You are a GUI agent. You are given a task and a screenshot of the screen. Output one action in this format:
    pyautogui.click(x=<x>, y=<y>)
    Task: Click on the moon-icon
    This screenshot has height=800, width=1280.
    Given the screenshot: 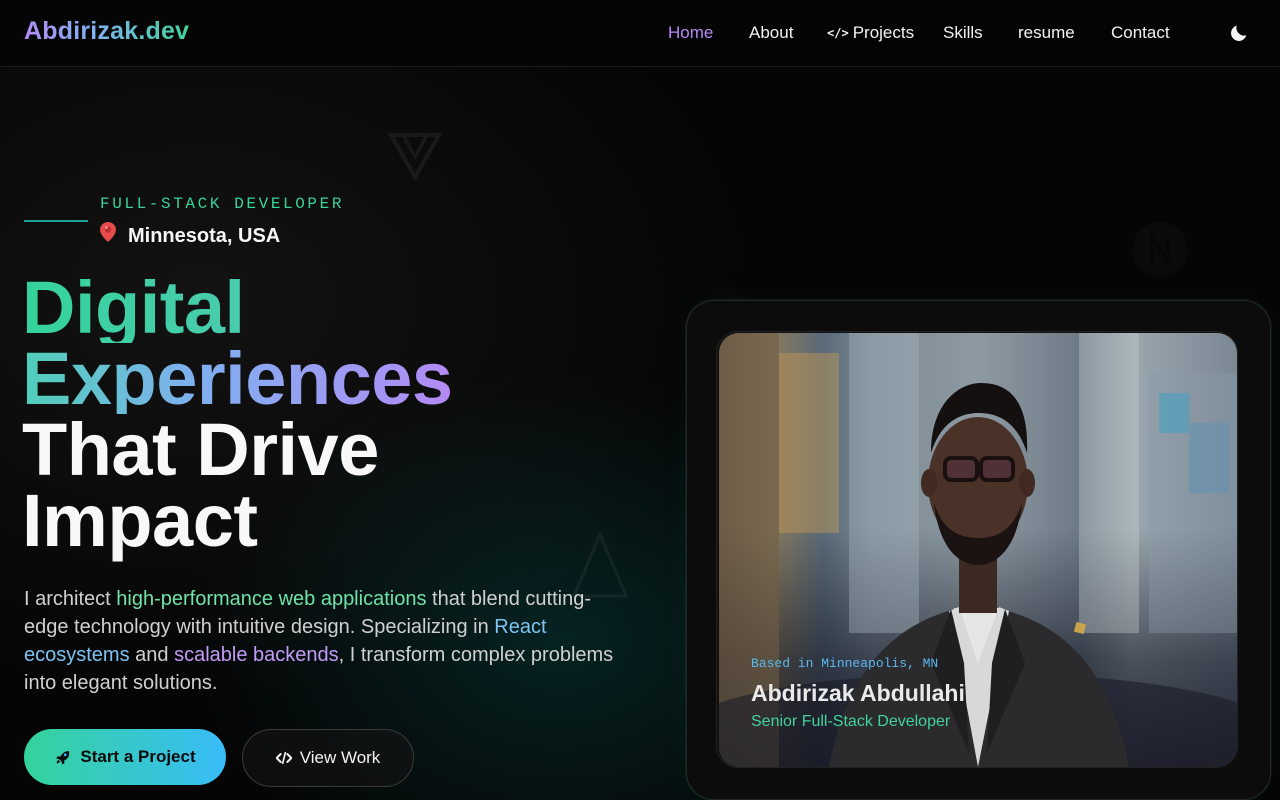 What is the action you would take?
    pyautogui.click(x=1239, y=33)
    